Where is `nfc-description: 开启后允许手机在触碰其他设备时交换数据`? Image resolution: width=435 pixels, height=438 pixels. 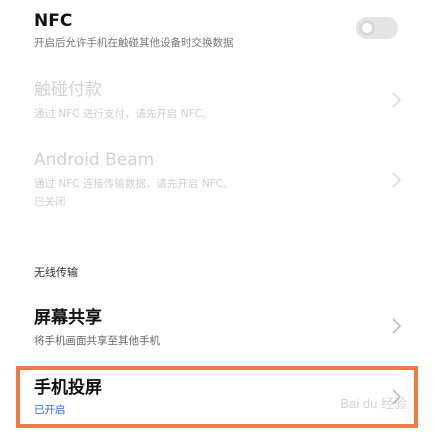 nfc-description: 开启后允许手机在触碰其他设备时交换数据 is located at coordinates (134, 43).